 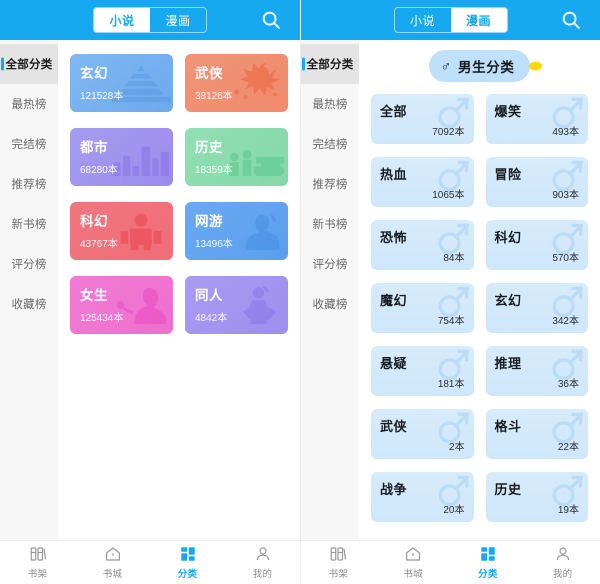 What do you see at coordinates (394, 300) in the screenshot?
I see `manga-category-name: 魔幻` at bounding box center [394, 300].